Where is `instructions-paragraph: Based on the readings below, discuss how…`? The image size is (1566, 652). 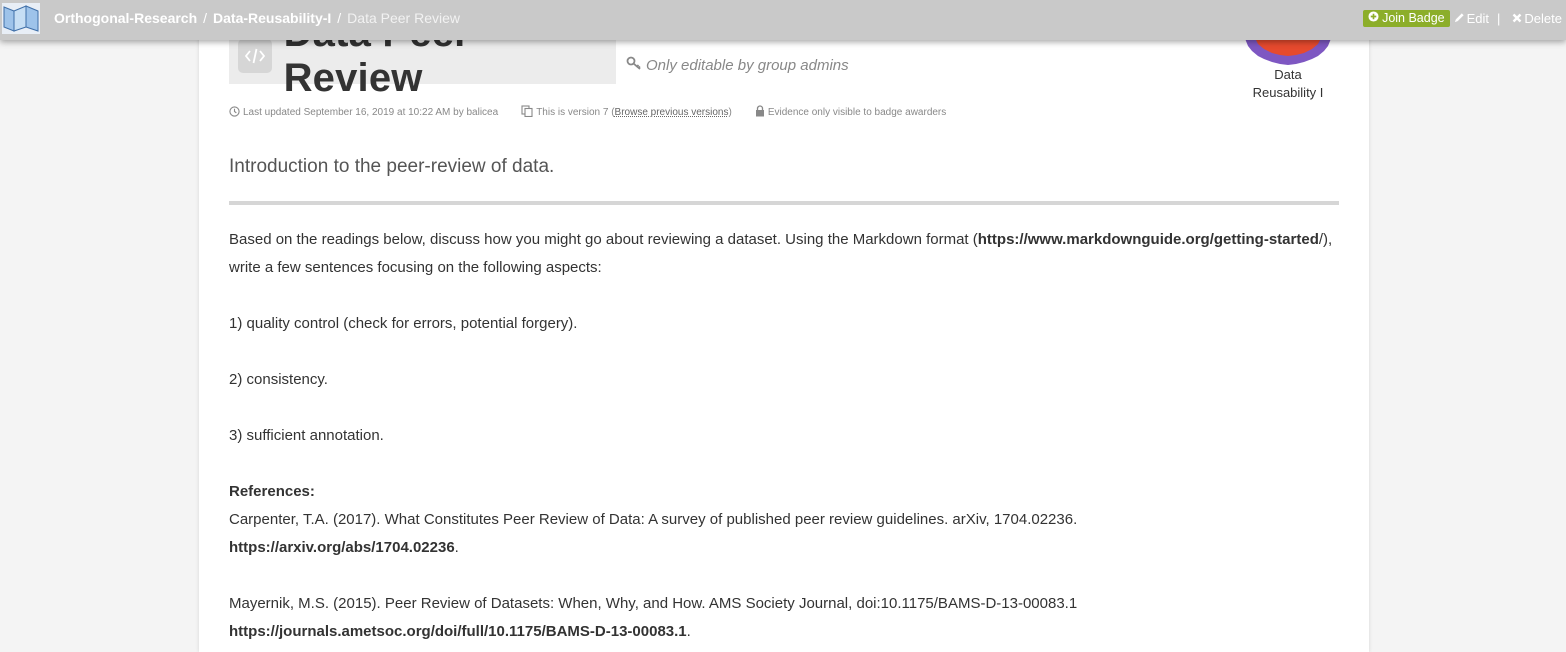
instructions-paragraph: Based on the readings below, discuss how… is located at coordinates (784, 254).